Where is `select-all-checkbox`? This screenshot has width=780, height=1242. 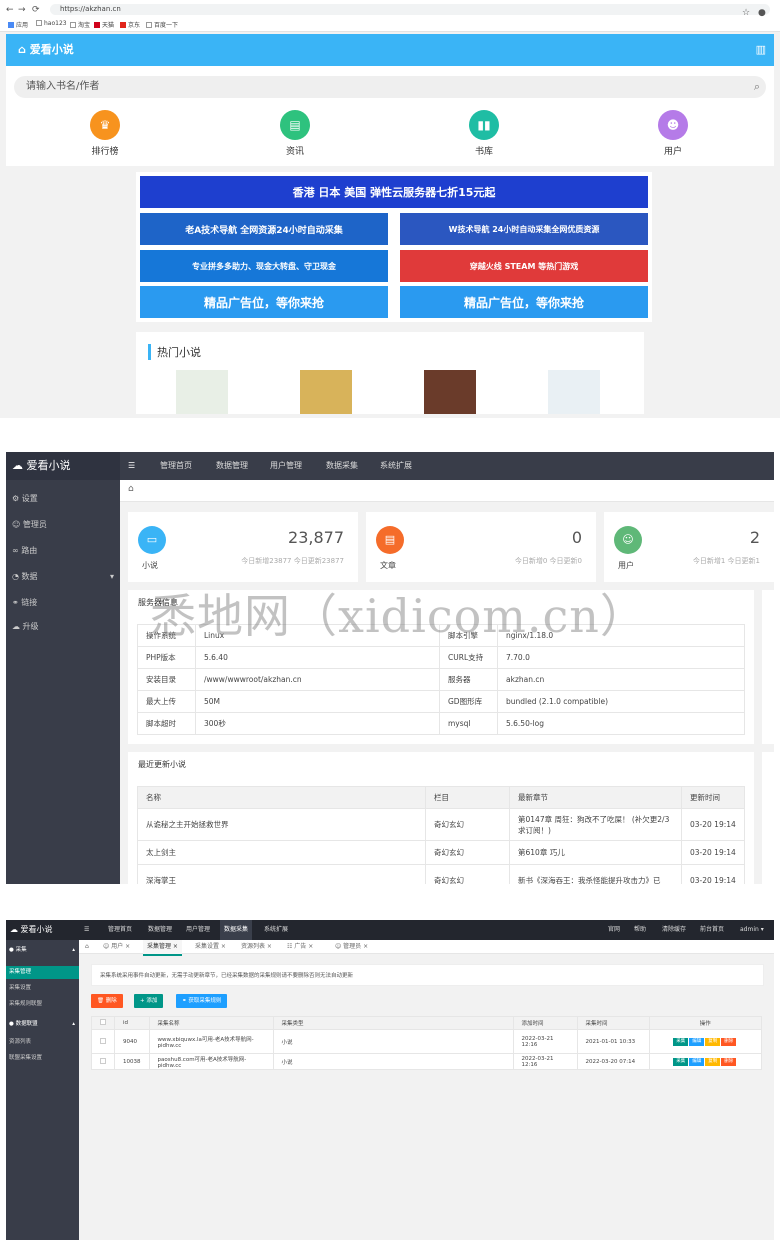 select-all-checkbox is located at coordinates (103, 1022).